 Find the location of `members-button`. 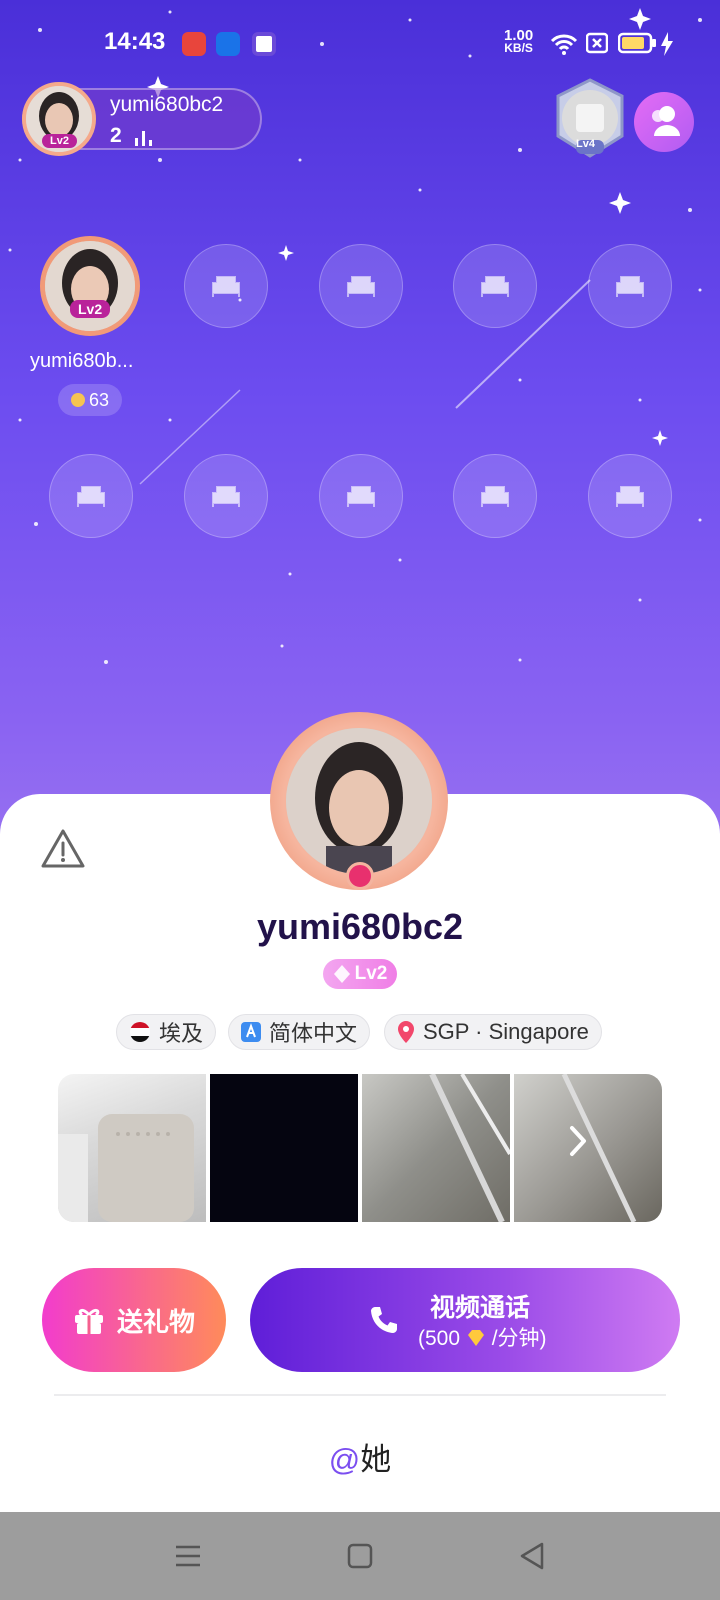

members-button is located at coordinates (664, 122).